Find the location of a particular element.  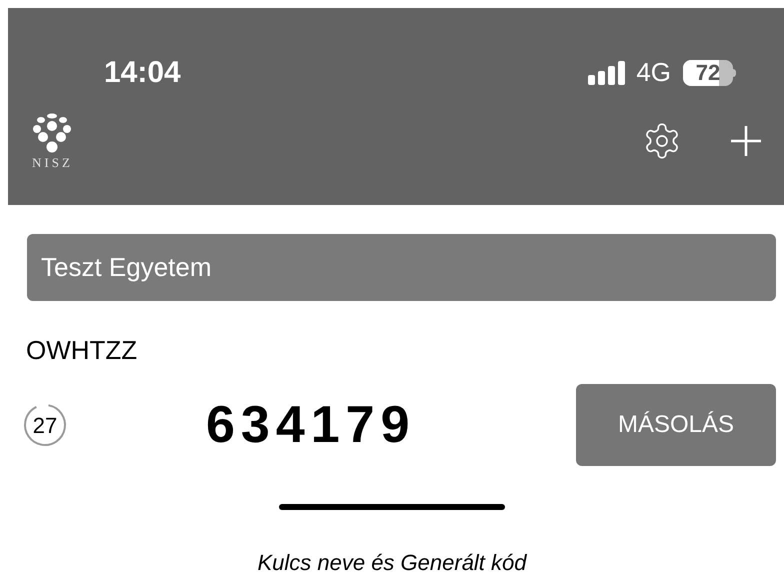

battery-level: 72 is located at coordinates (708, 73).